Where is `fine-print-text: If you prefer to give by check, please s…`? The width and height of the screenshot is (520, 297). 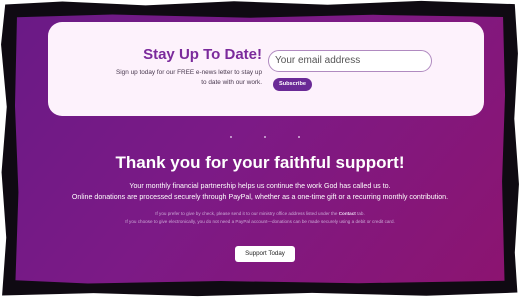
fine-print-text: If you prefer to give by check, please s… is located at coordinates (247, 213).